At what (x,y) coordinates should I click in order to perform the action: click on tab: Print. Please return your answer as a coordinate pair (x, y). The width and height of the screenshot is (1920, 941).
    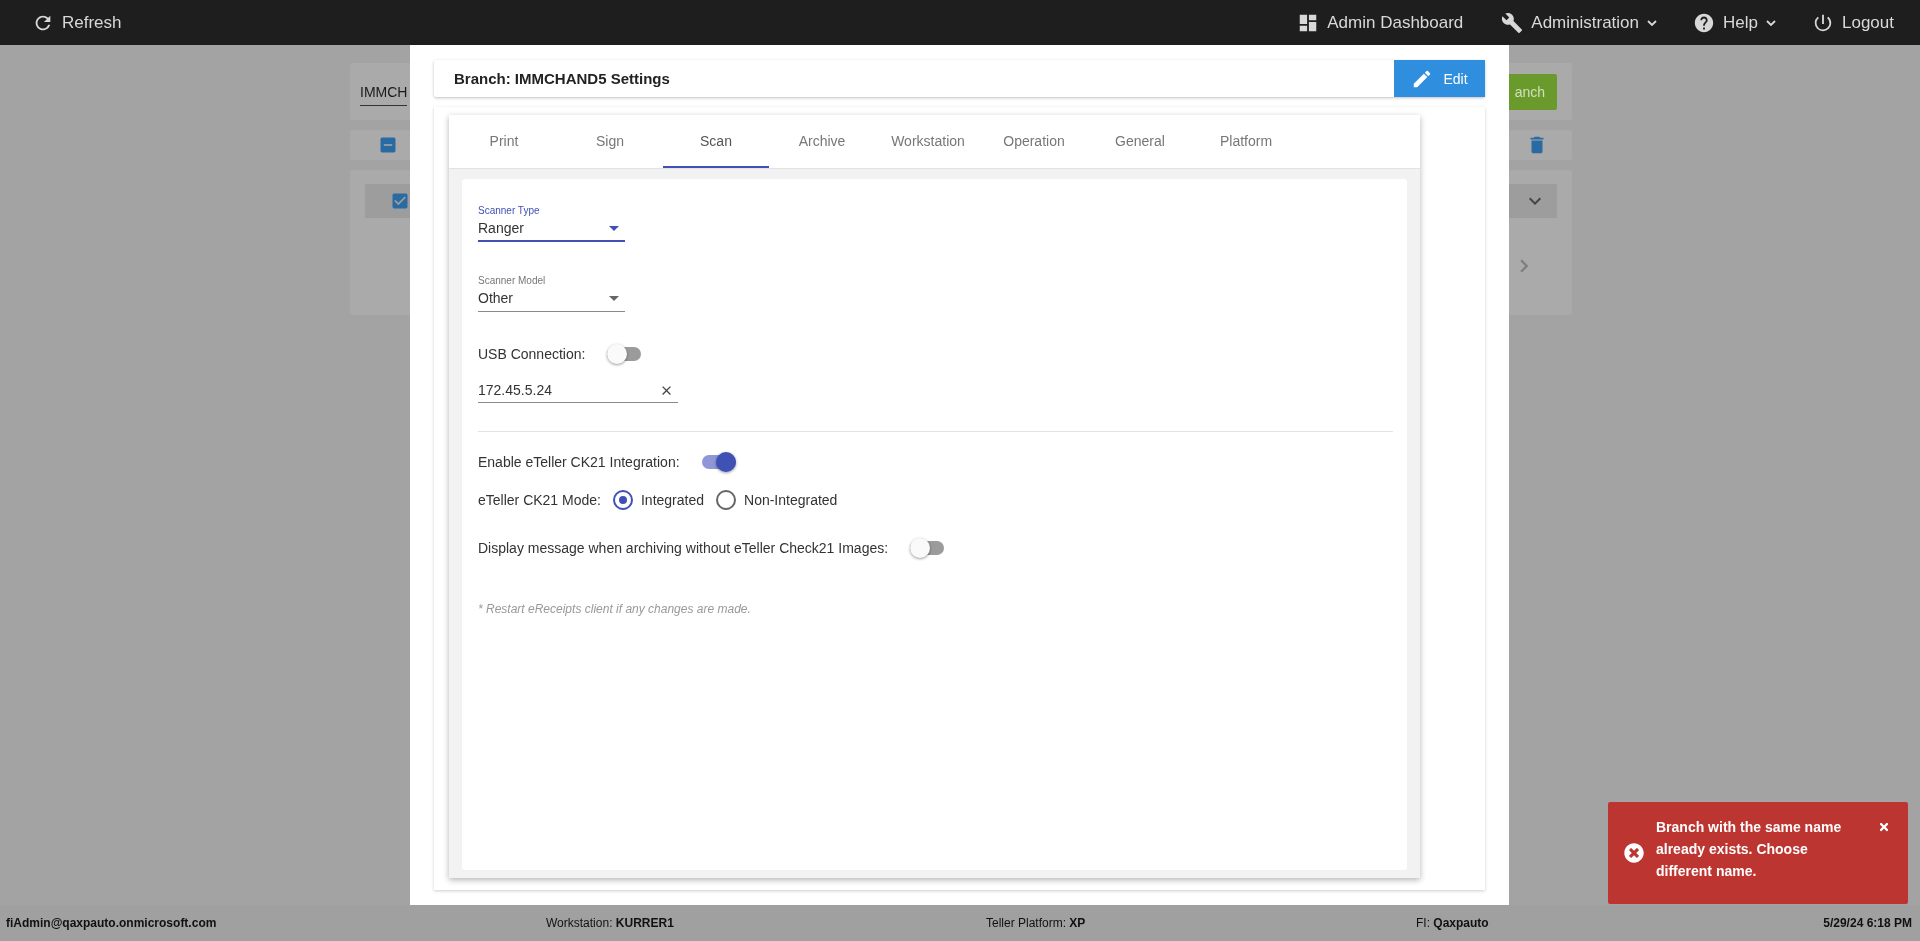
    Looking at the image, I should click on (504, 141).